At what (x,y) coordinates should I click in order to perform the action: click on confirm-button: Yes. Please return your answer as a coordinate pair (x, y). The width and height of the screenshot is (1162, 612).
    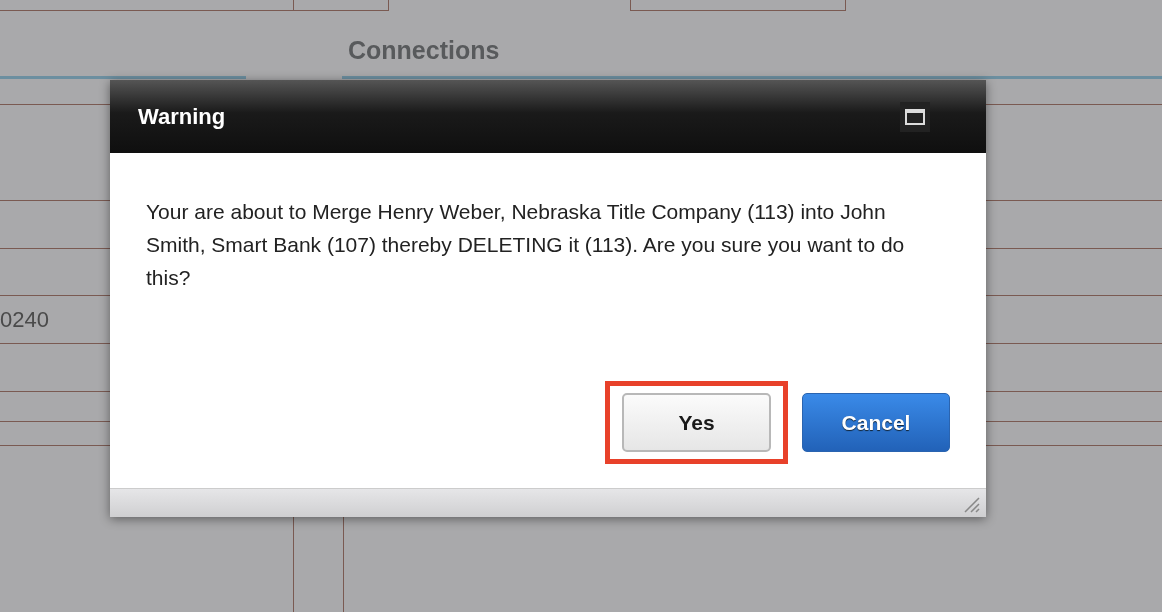
    Looking at the image, I should click on (696, 422).